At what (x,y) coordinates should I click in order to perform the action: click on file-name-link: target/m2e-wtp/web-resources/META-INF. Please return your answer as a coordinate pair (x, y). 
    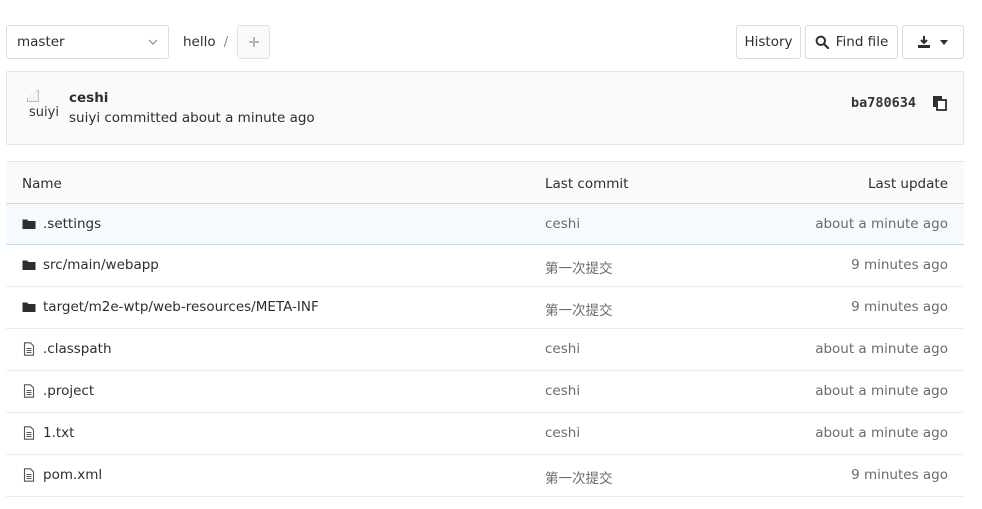
    Looking at the image, I should click on (170, 307).